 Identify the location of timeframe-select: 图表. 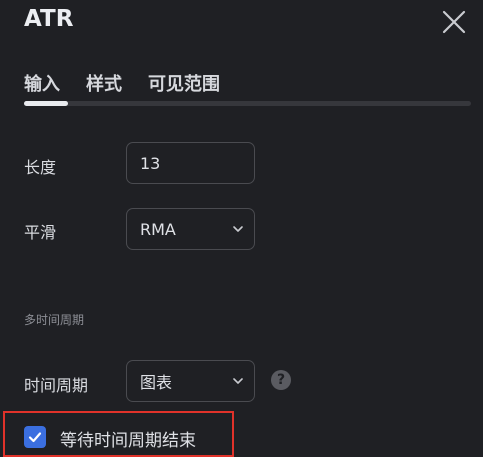
(190, 381).